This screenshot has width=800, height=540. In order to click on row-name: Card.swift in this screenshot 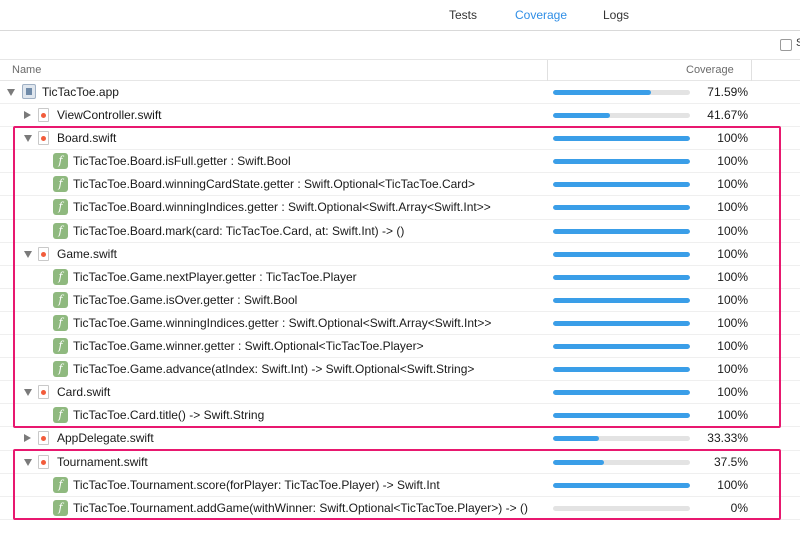, I will do `click(84, 392)`.